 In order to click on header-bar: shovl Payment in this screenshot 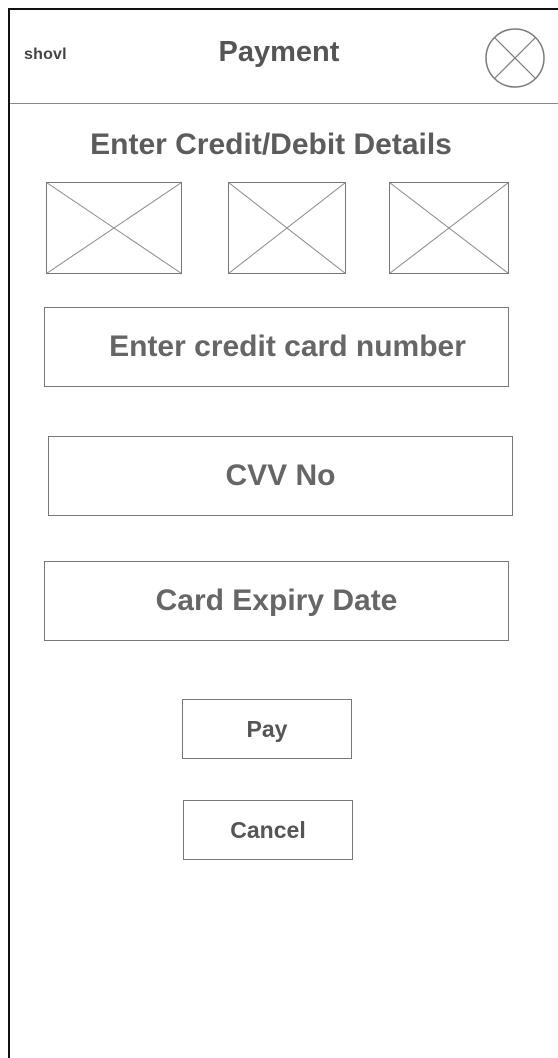, I will do `click(284, 57)`.